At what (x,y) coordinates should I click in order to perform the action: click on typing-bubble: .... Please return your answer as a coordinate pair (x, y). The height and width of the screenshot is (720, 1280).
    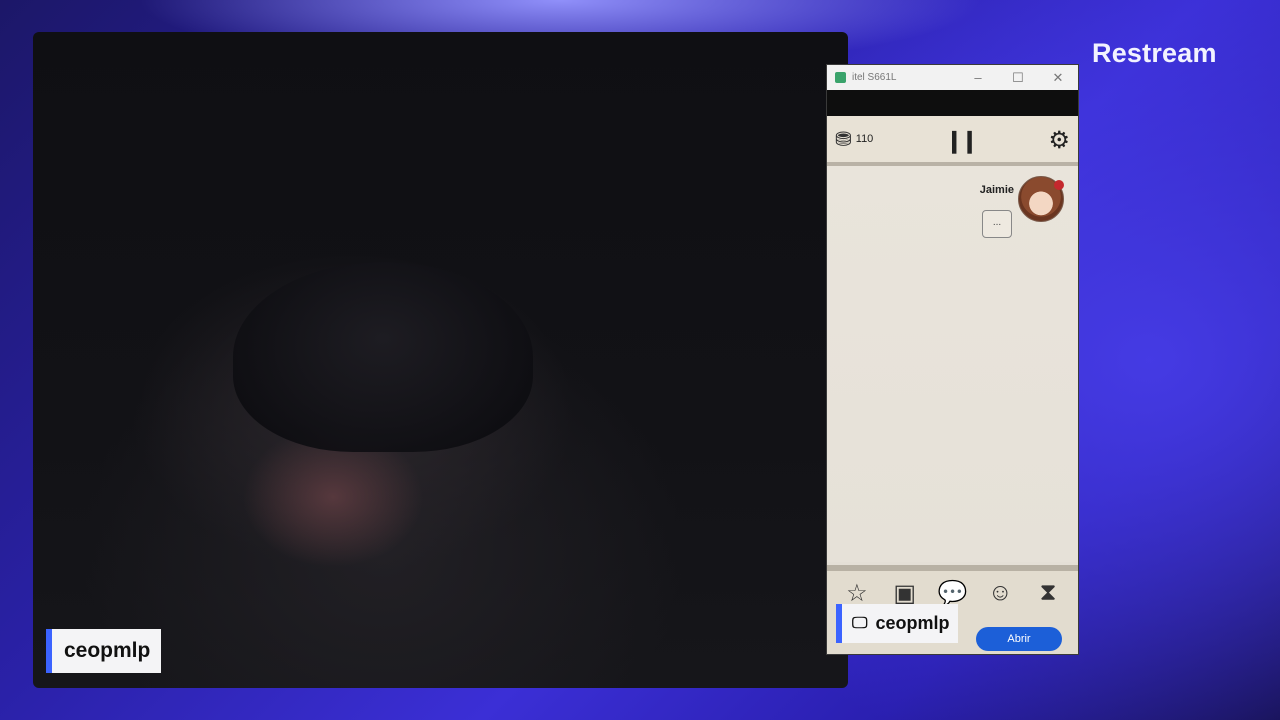
    Looking at the image, I should click on (997, 224).